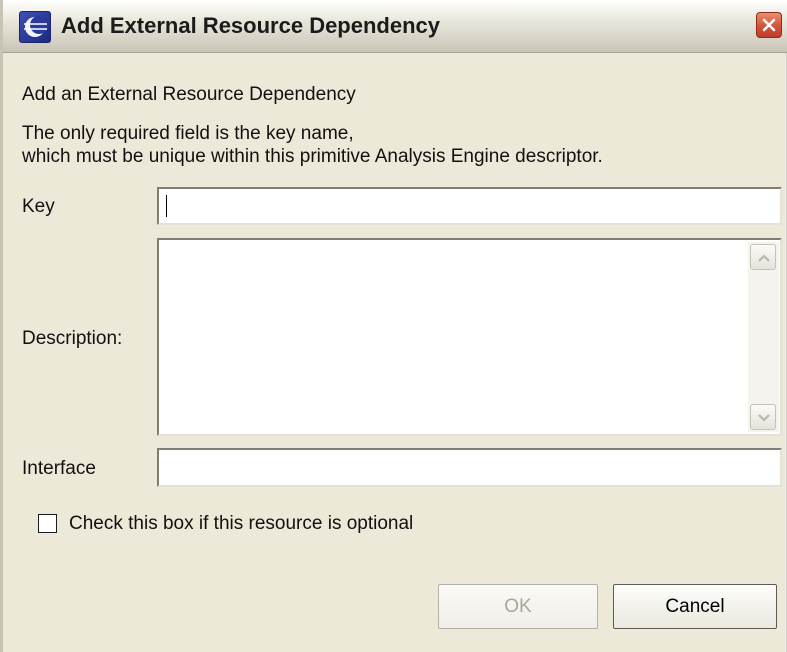 The image size is (787, 652). What do you see at coordinates (35, 27) in the screenshot?
I see `eclipse-app-icon` at bounding box center [35, 27].